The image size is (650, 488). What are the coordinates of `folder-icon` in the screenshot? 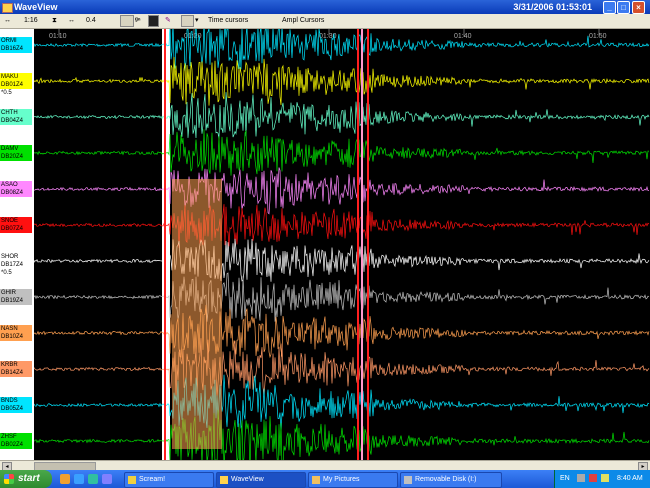 It's located at (316, 480).